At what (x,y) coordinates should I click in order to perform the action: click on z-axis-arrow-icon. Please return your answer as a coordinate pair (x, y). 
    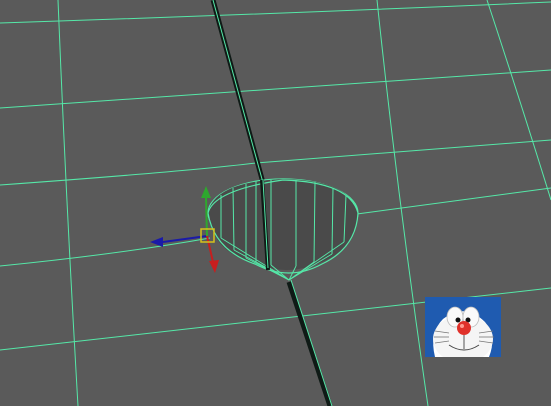
    Looking at the image, I should click on (214, 266).